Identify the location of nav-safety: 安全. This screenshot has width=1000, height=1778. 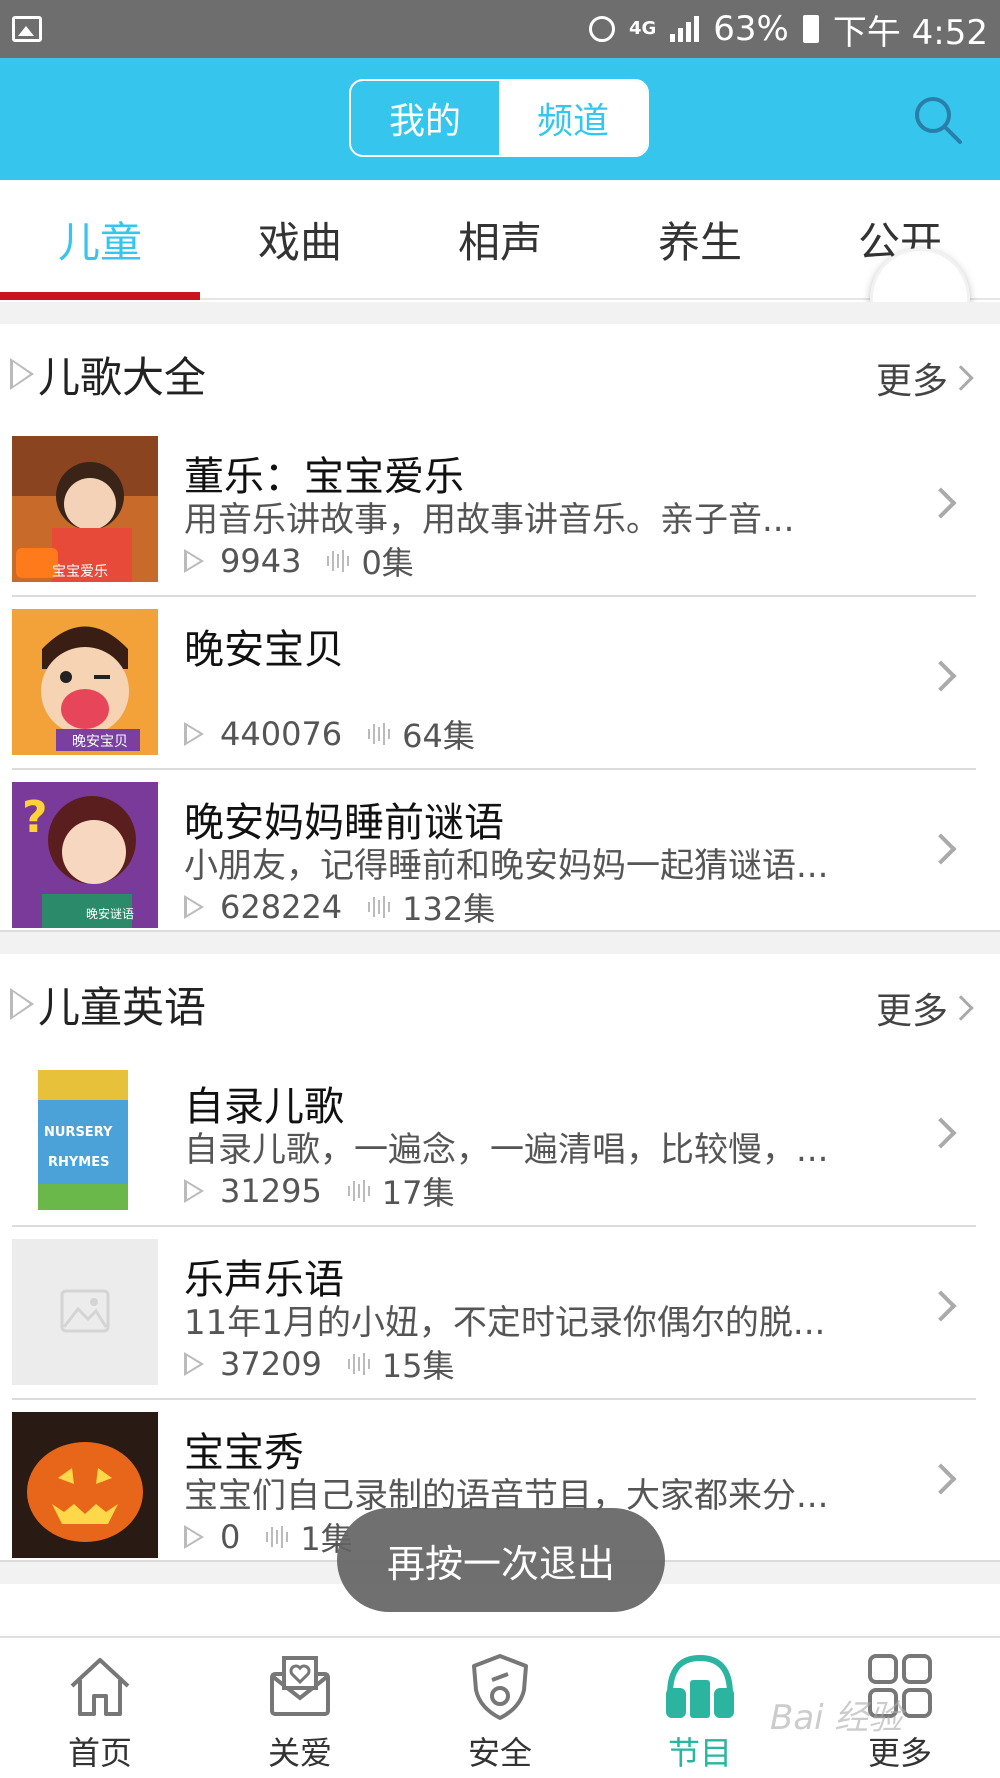
(500, 1708).